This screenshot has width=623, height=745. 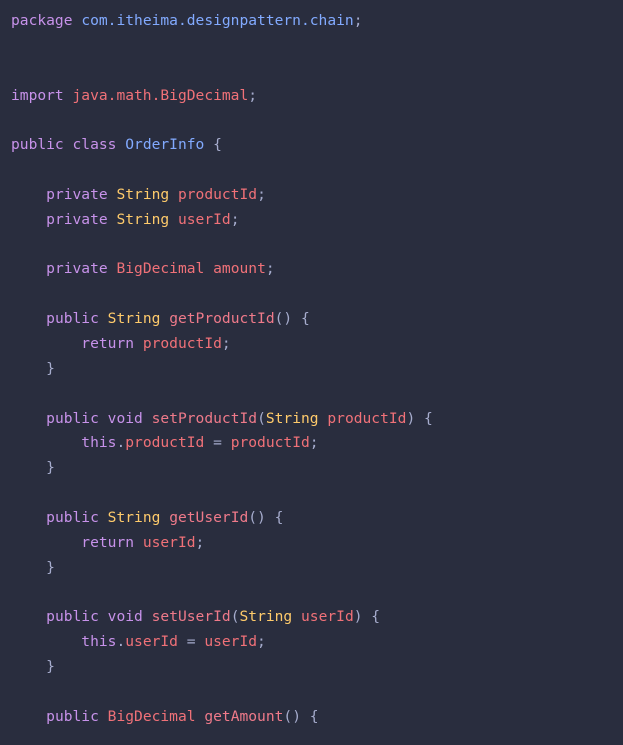 I want to click on code-token: setUserId, so click(x=191, y=617).